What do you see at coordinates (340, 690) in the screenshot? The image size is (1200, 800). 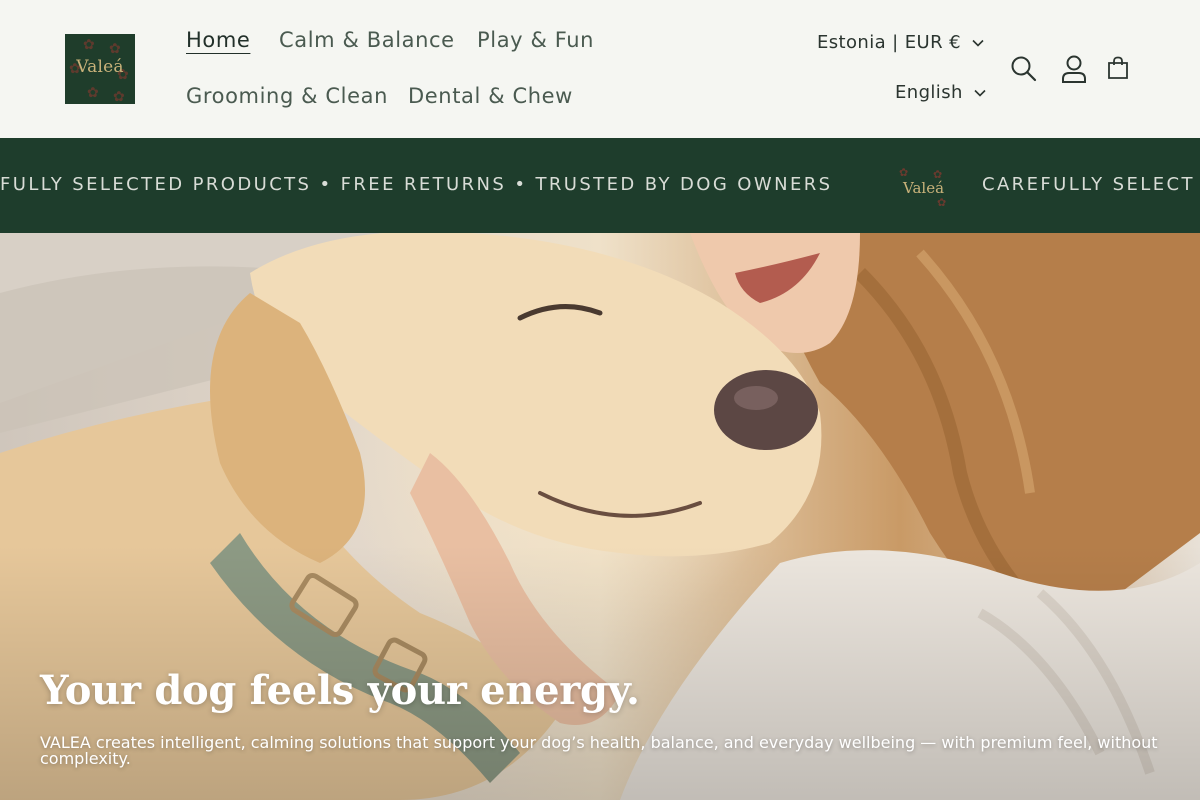 I see `hero-title: Your dog feels your energy.` at bounding box center [340, 690].